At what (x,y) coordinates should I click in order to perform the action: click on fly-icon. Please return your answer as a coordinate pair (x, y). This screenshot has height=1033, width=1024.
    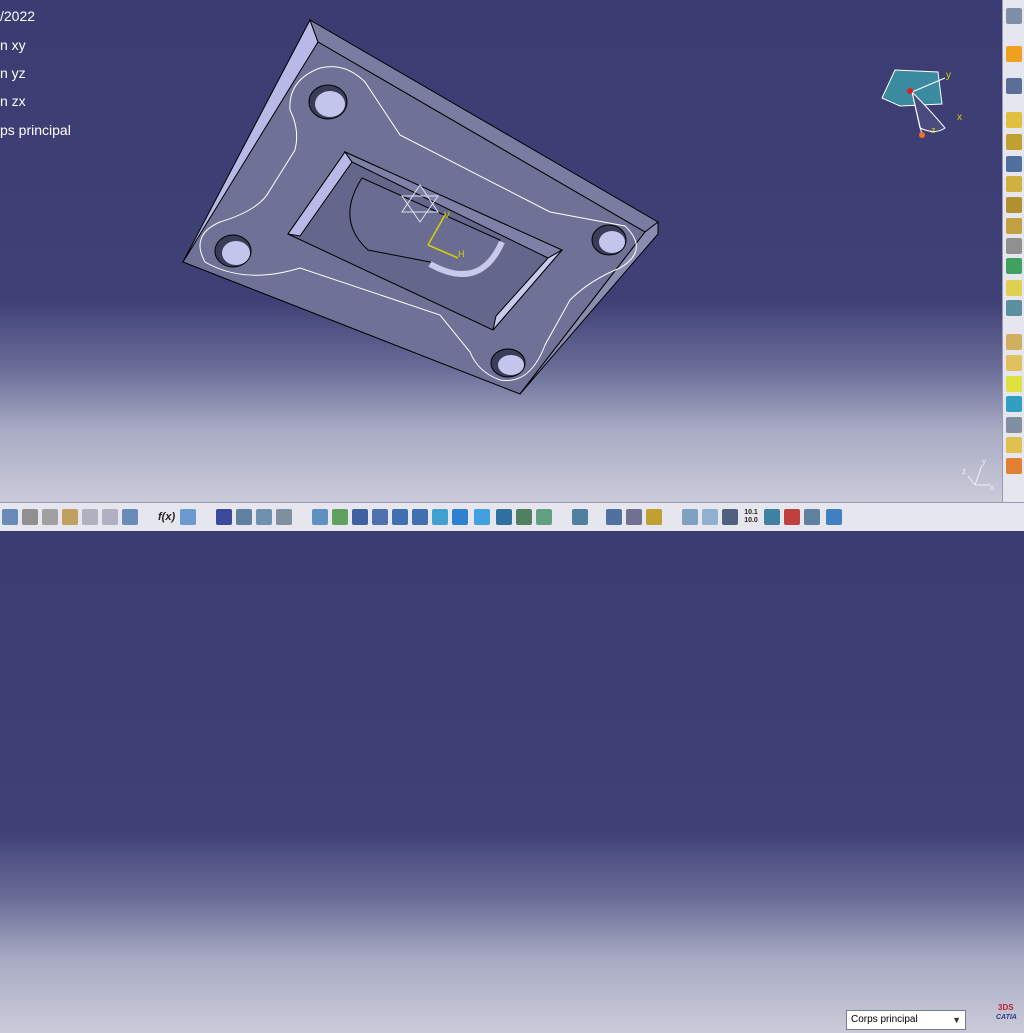
    Looking at the image, I should click on (320, 517).